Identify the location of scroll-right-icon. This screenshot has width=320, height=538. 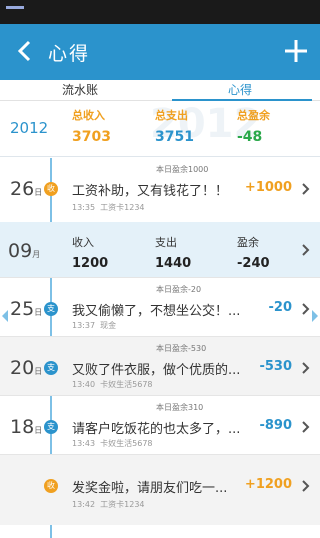
(315, 316).